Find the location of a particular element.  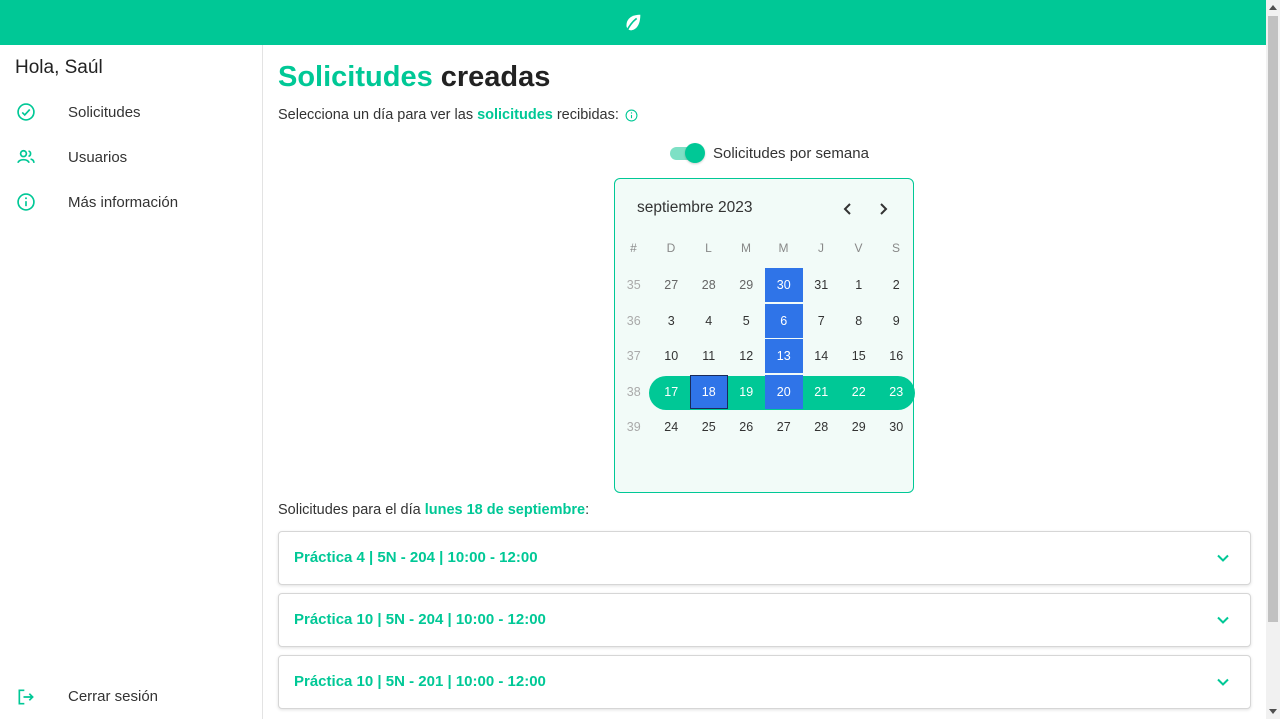

calendar-day: 2 is located at coordinates (897, 285).